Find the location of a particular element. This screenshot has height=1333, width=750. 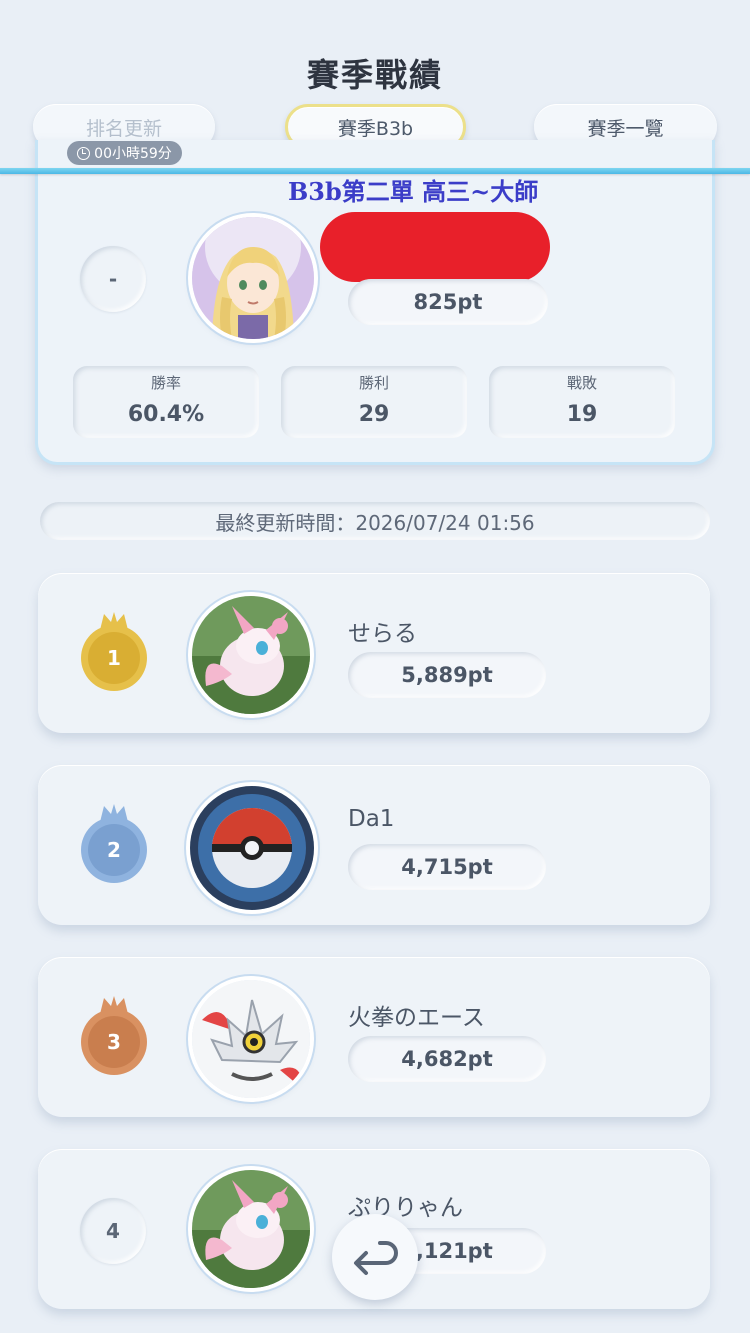

rank-4-number: 4 is located at coordinates (113, 1231).